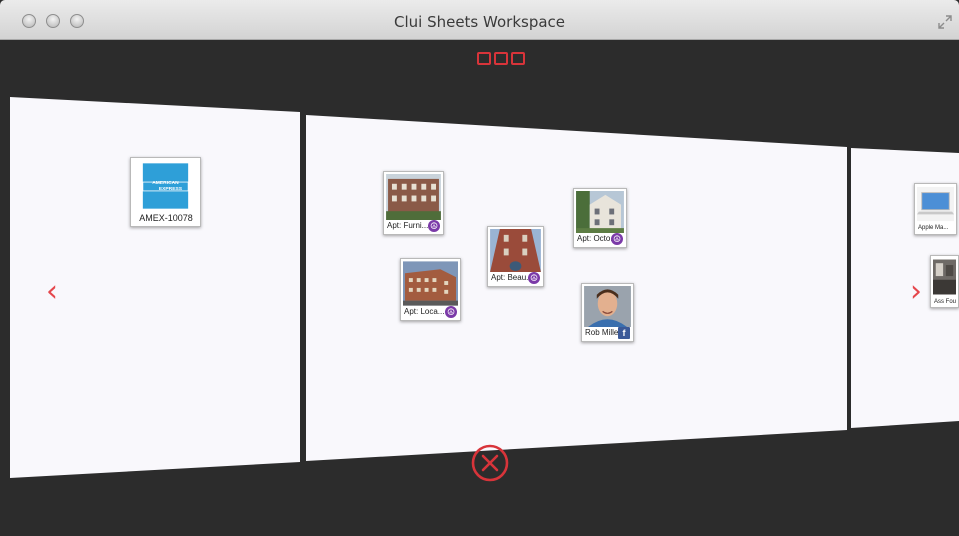  Describe the element at coordinates (52, 292) in the screenshot. I see `previous-sheet-icon: ‹` at that location.